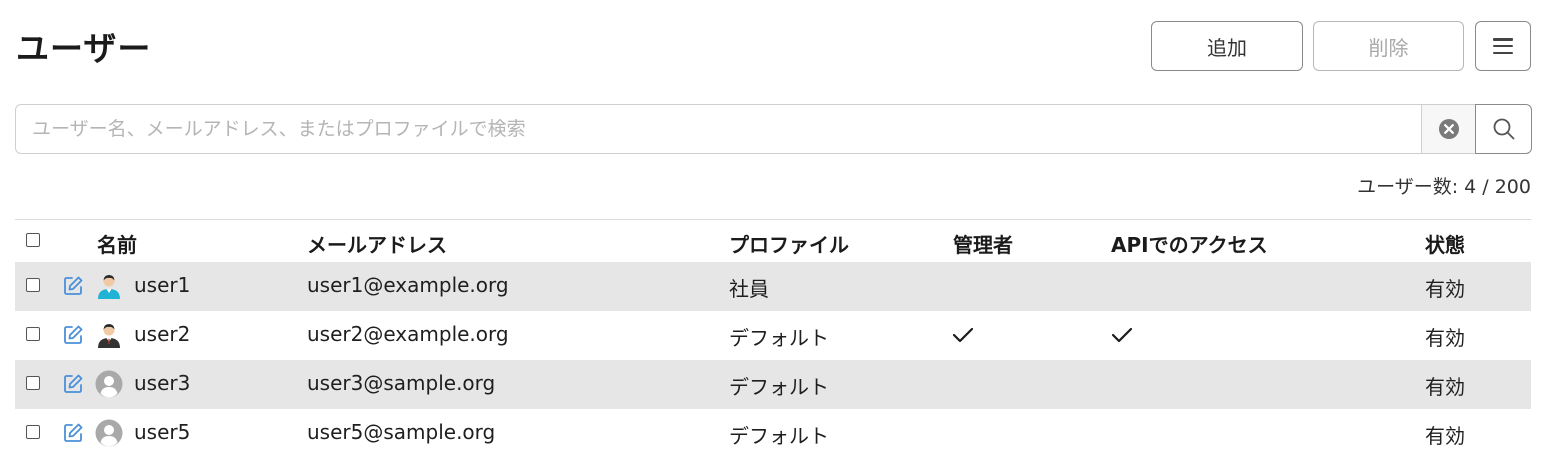 This screenshot has height=465, width=1566. I want to click on search-button, so click(1503, 129).